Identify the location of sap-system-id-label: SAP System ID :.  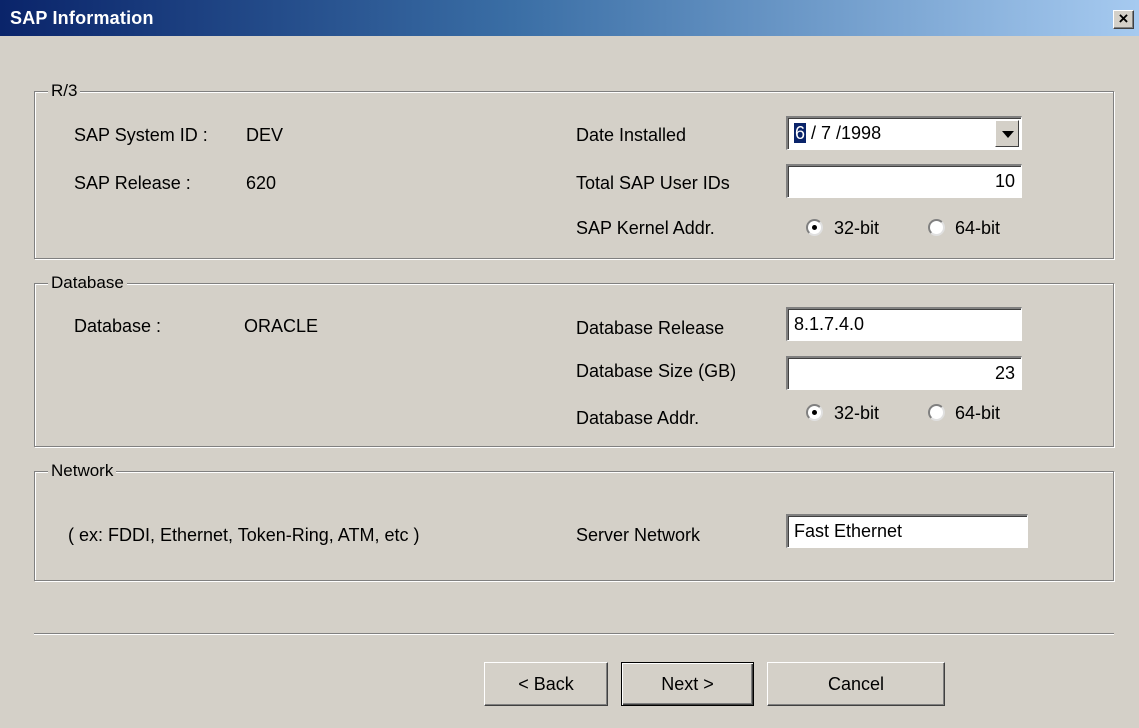
(141, 135).